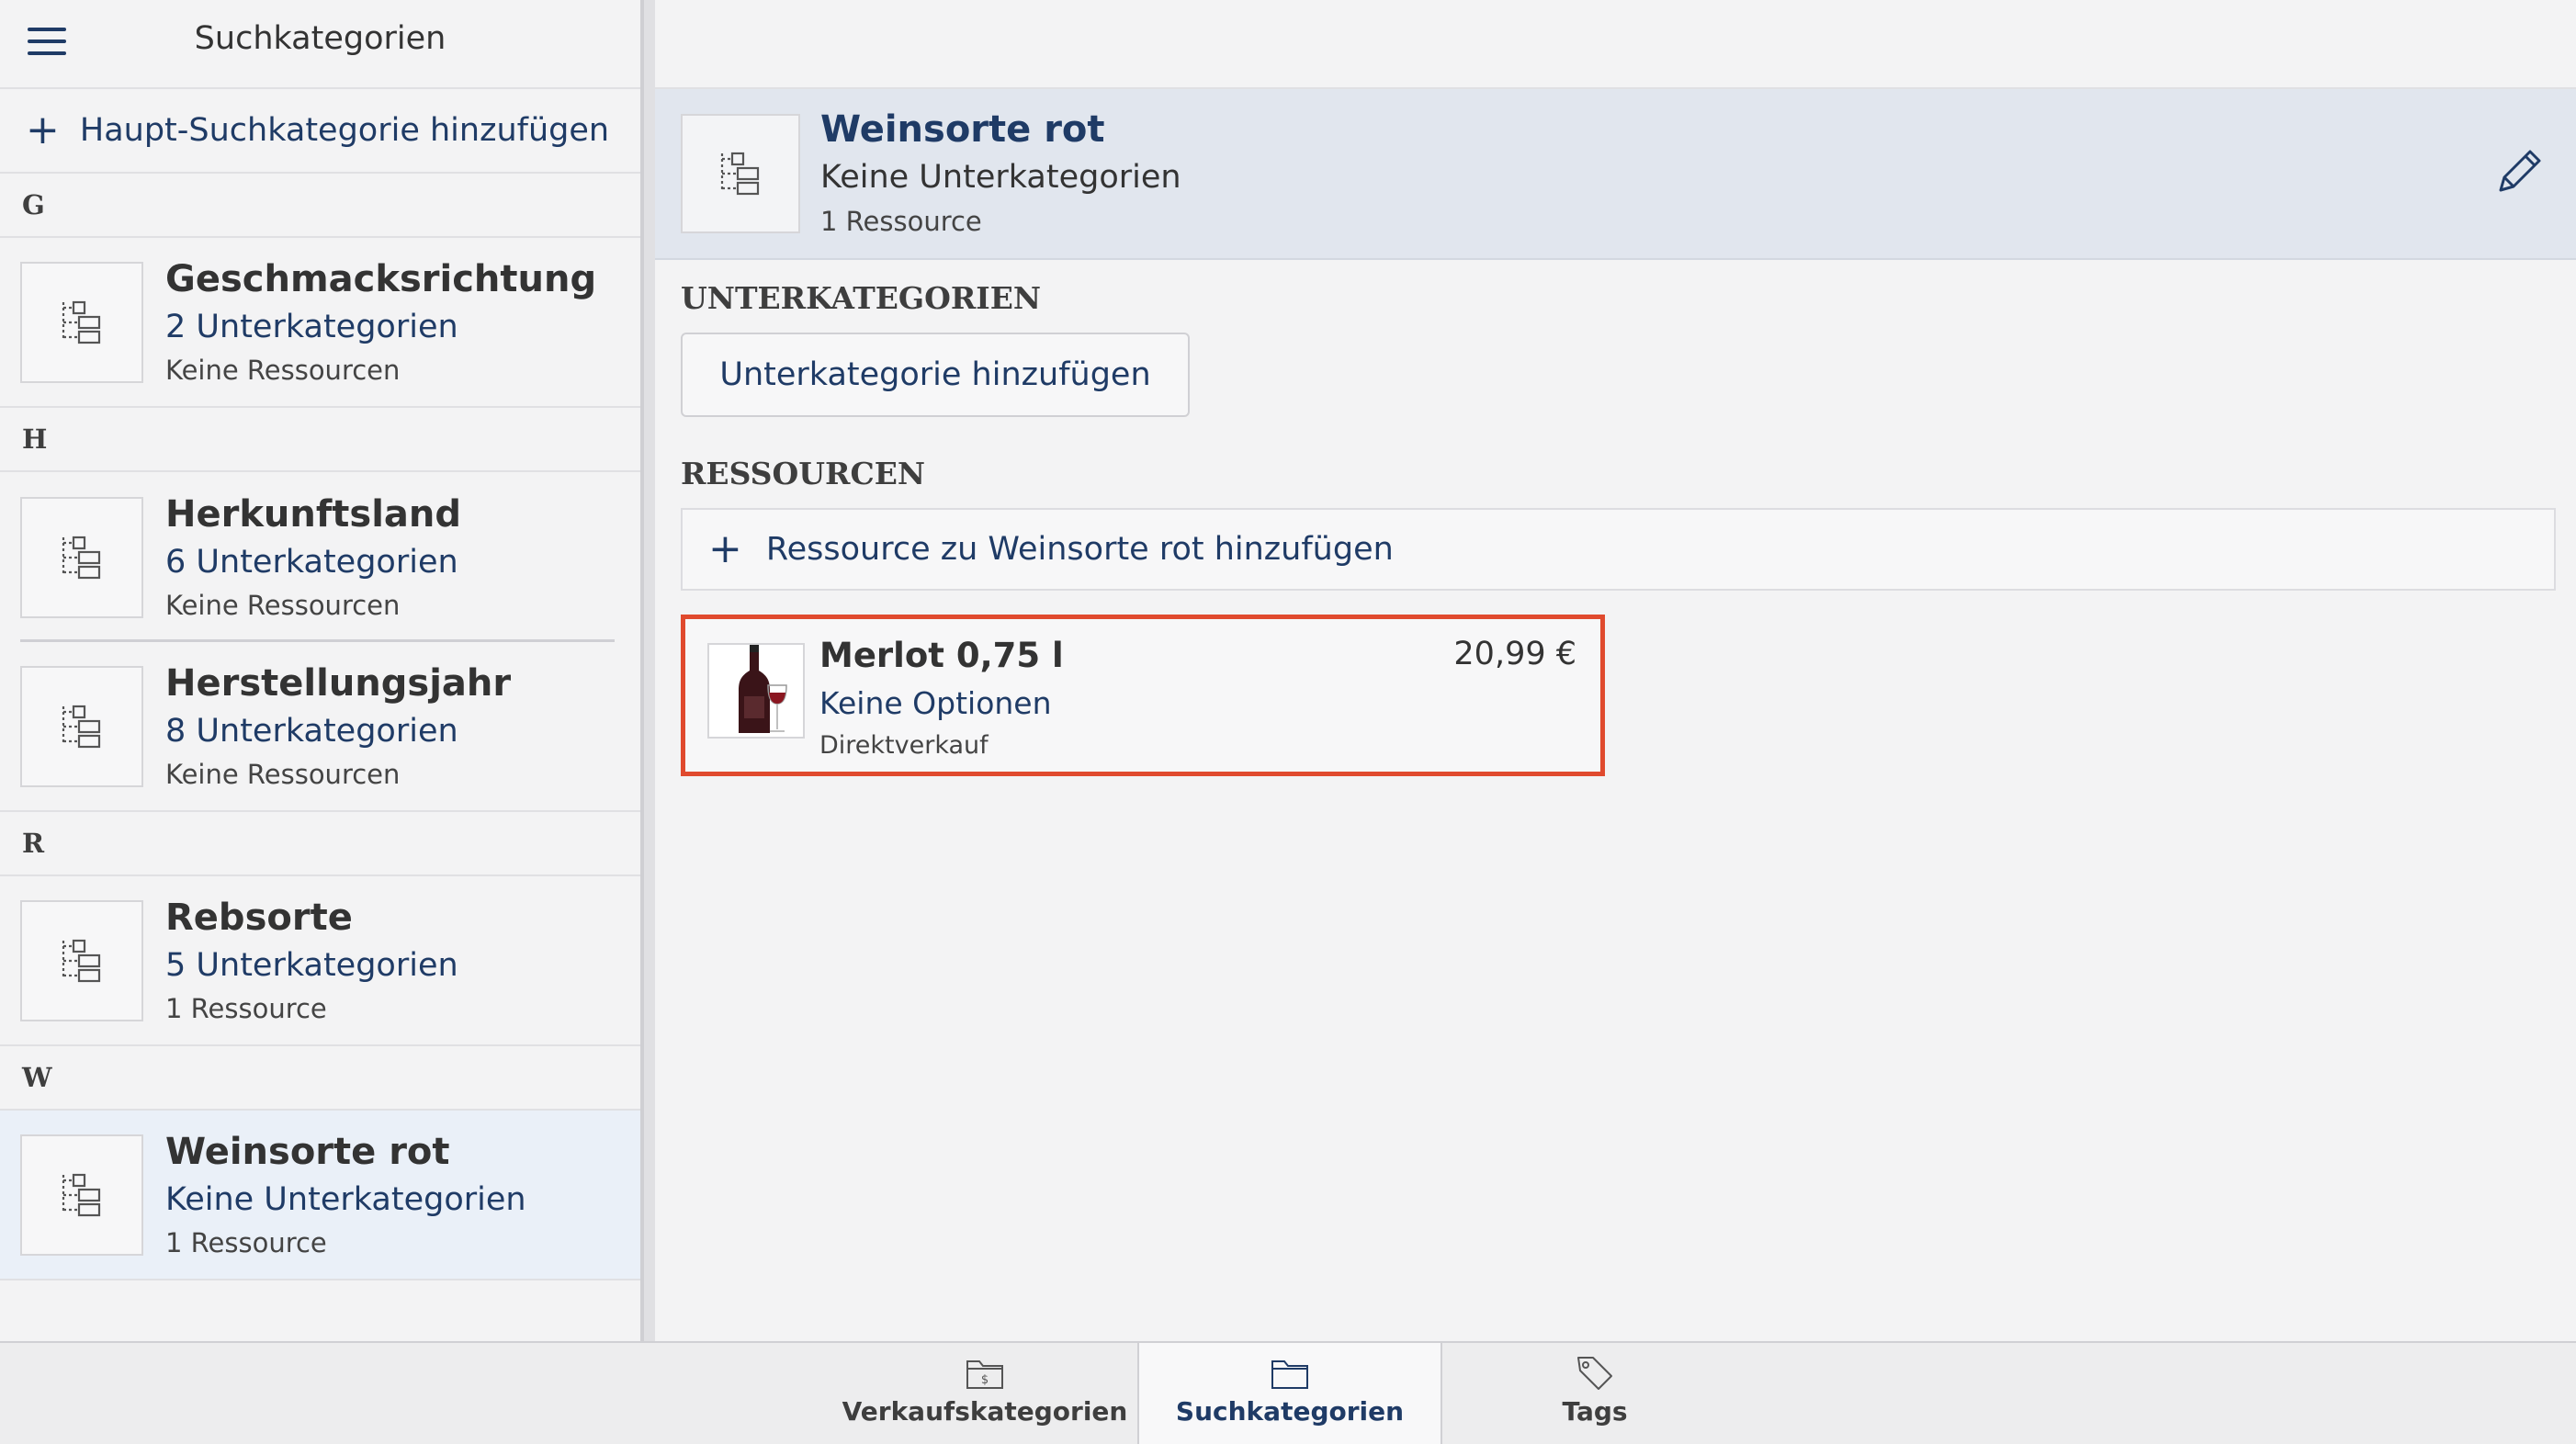 This screenshot has height=1444, width=2576. What do you see at coordinates (320, 206) in the screenshot?
I see `section-letter-g: G` at bounding box center [320, 206].